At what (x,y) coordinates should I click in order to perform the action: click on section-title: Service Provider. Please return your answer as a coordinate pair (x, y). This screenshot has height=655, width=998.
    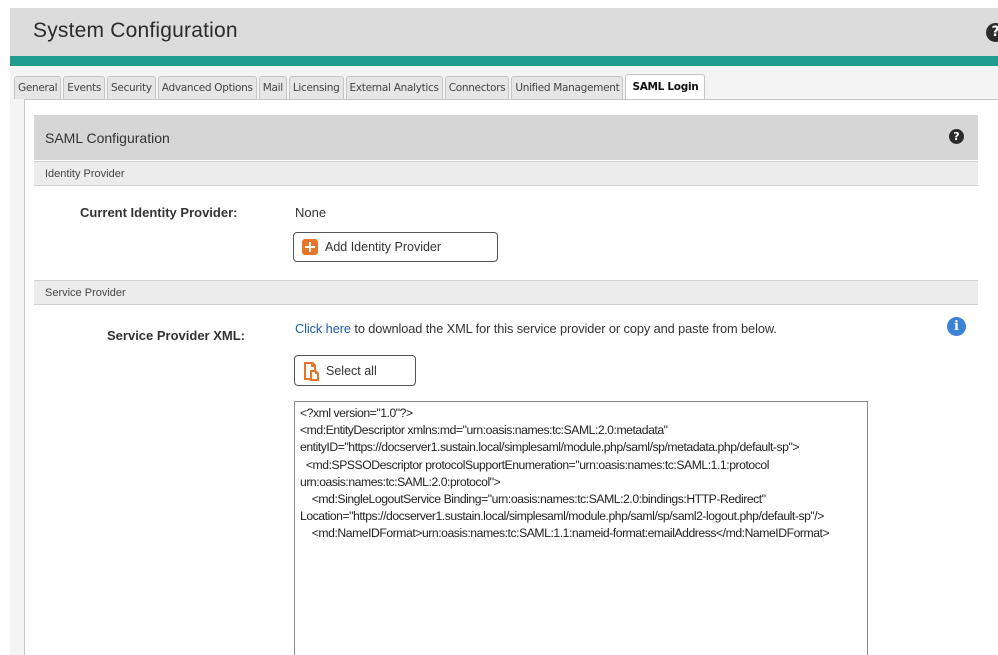
    Looking at the image, I should click on (85, 293).